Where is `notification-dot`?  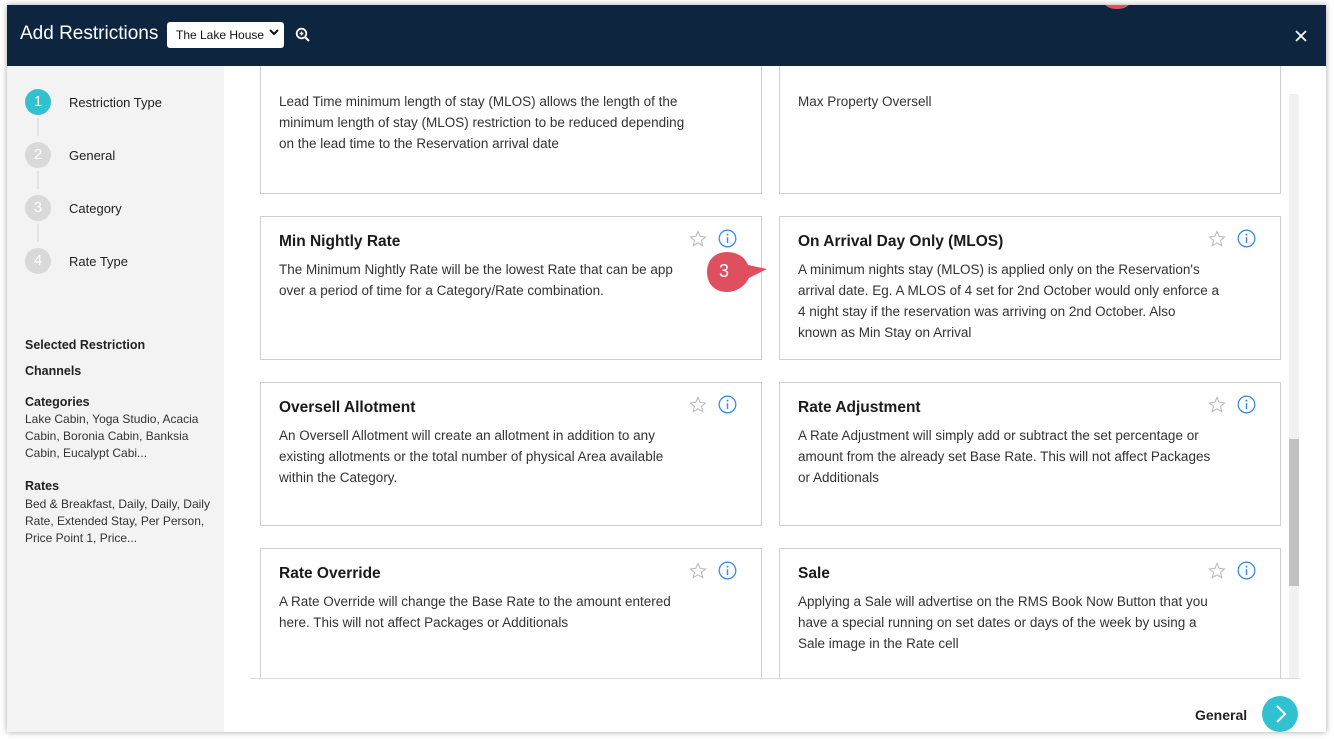 notification-dot is located at coordinates (1117, 7).